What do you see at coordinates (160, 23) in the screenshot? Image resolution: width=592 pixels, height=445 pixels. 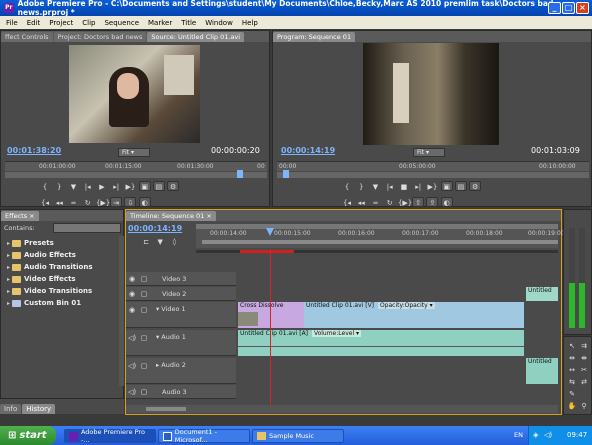 I see `menu-marker: Marker` at bounding box center [160, 23].